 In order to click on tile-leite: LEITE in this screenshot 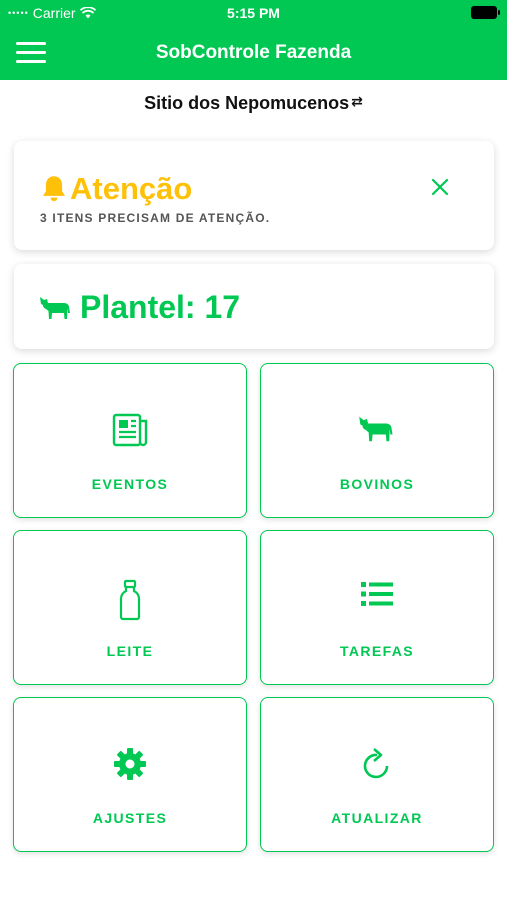, I will do `click(130, 607)`.